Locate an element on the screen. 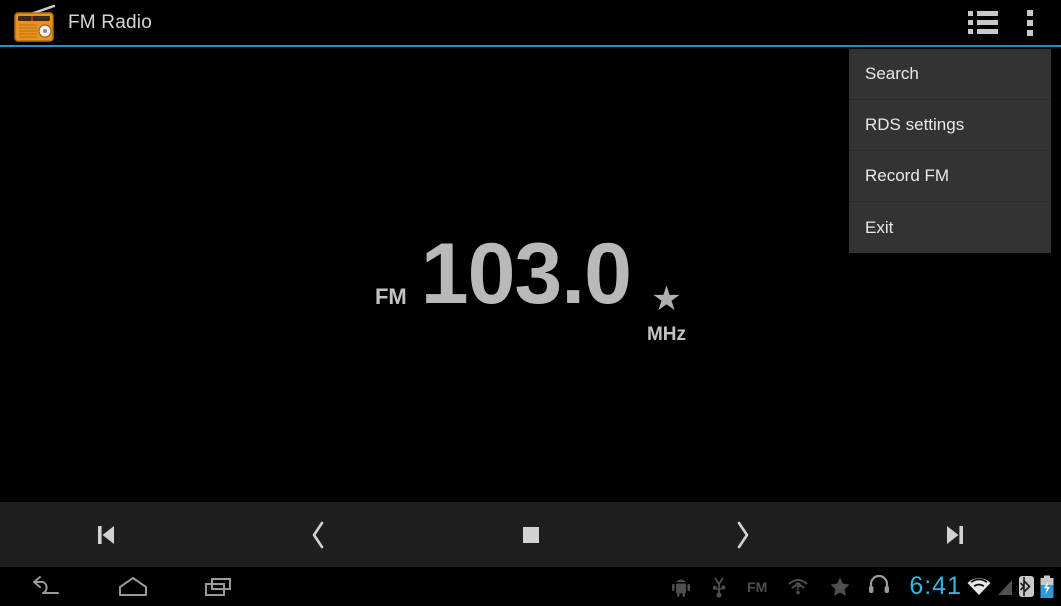 The height and width of the screenshot is (606, 1061). skip-previous-icon is located at coordinates (106, 534).